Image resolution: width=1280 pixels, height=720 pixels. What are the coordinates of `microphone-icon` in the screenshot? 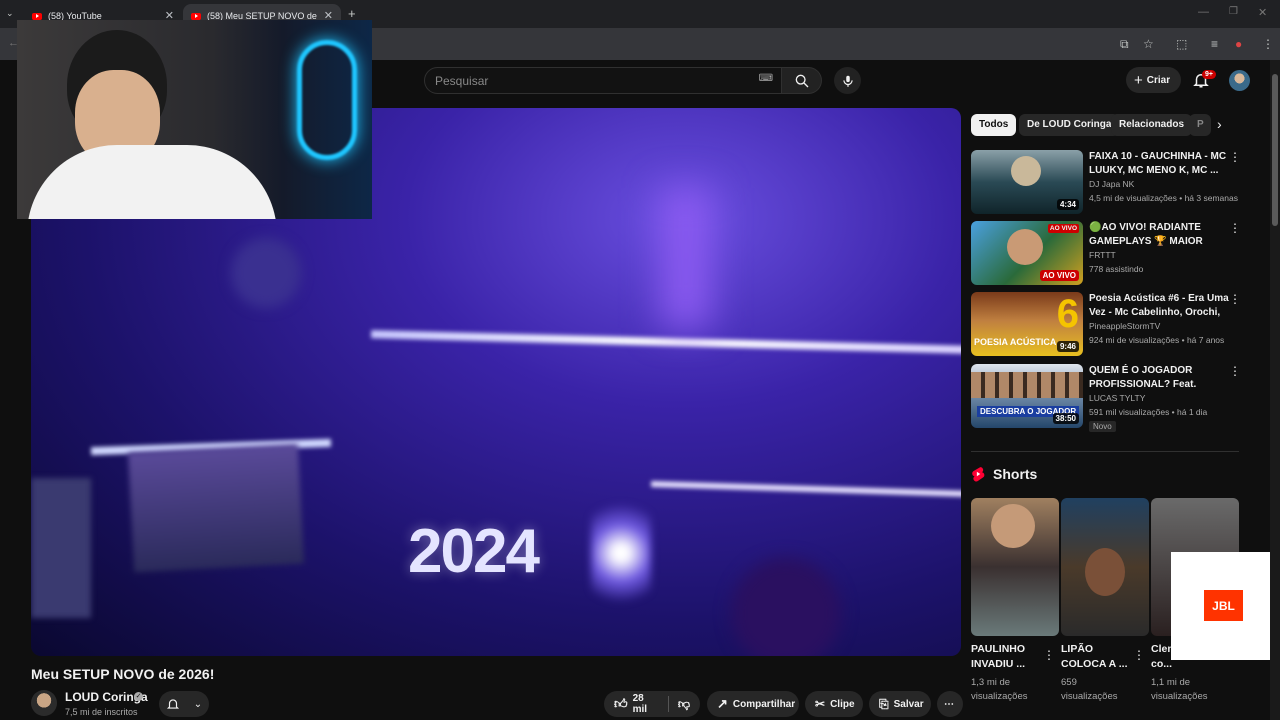 It's located at (847, 81).